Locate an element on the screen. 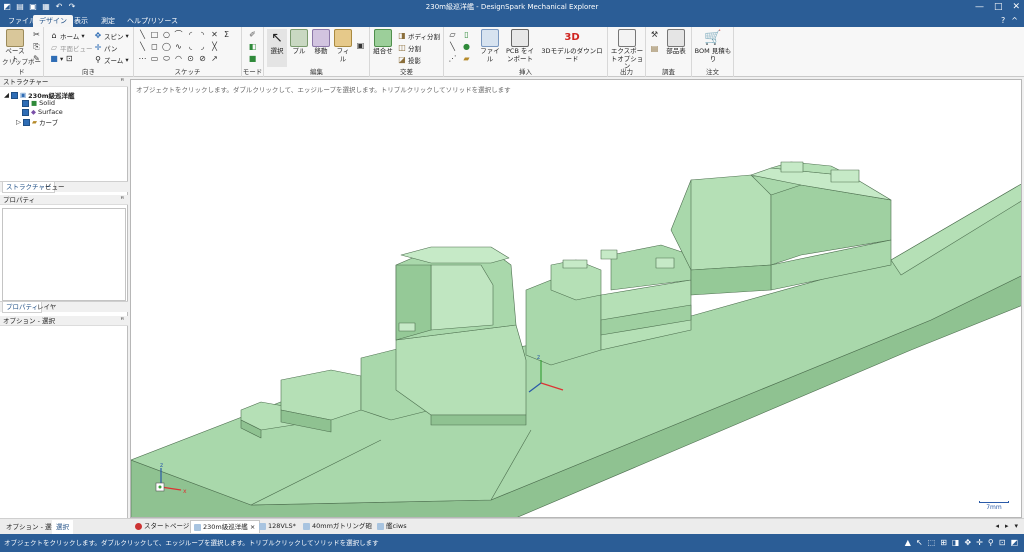  arc-tool-icon: ⌒ is located at coordinates (178, 34).